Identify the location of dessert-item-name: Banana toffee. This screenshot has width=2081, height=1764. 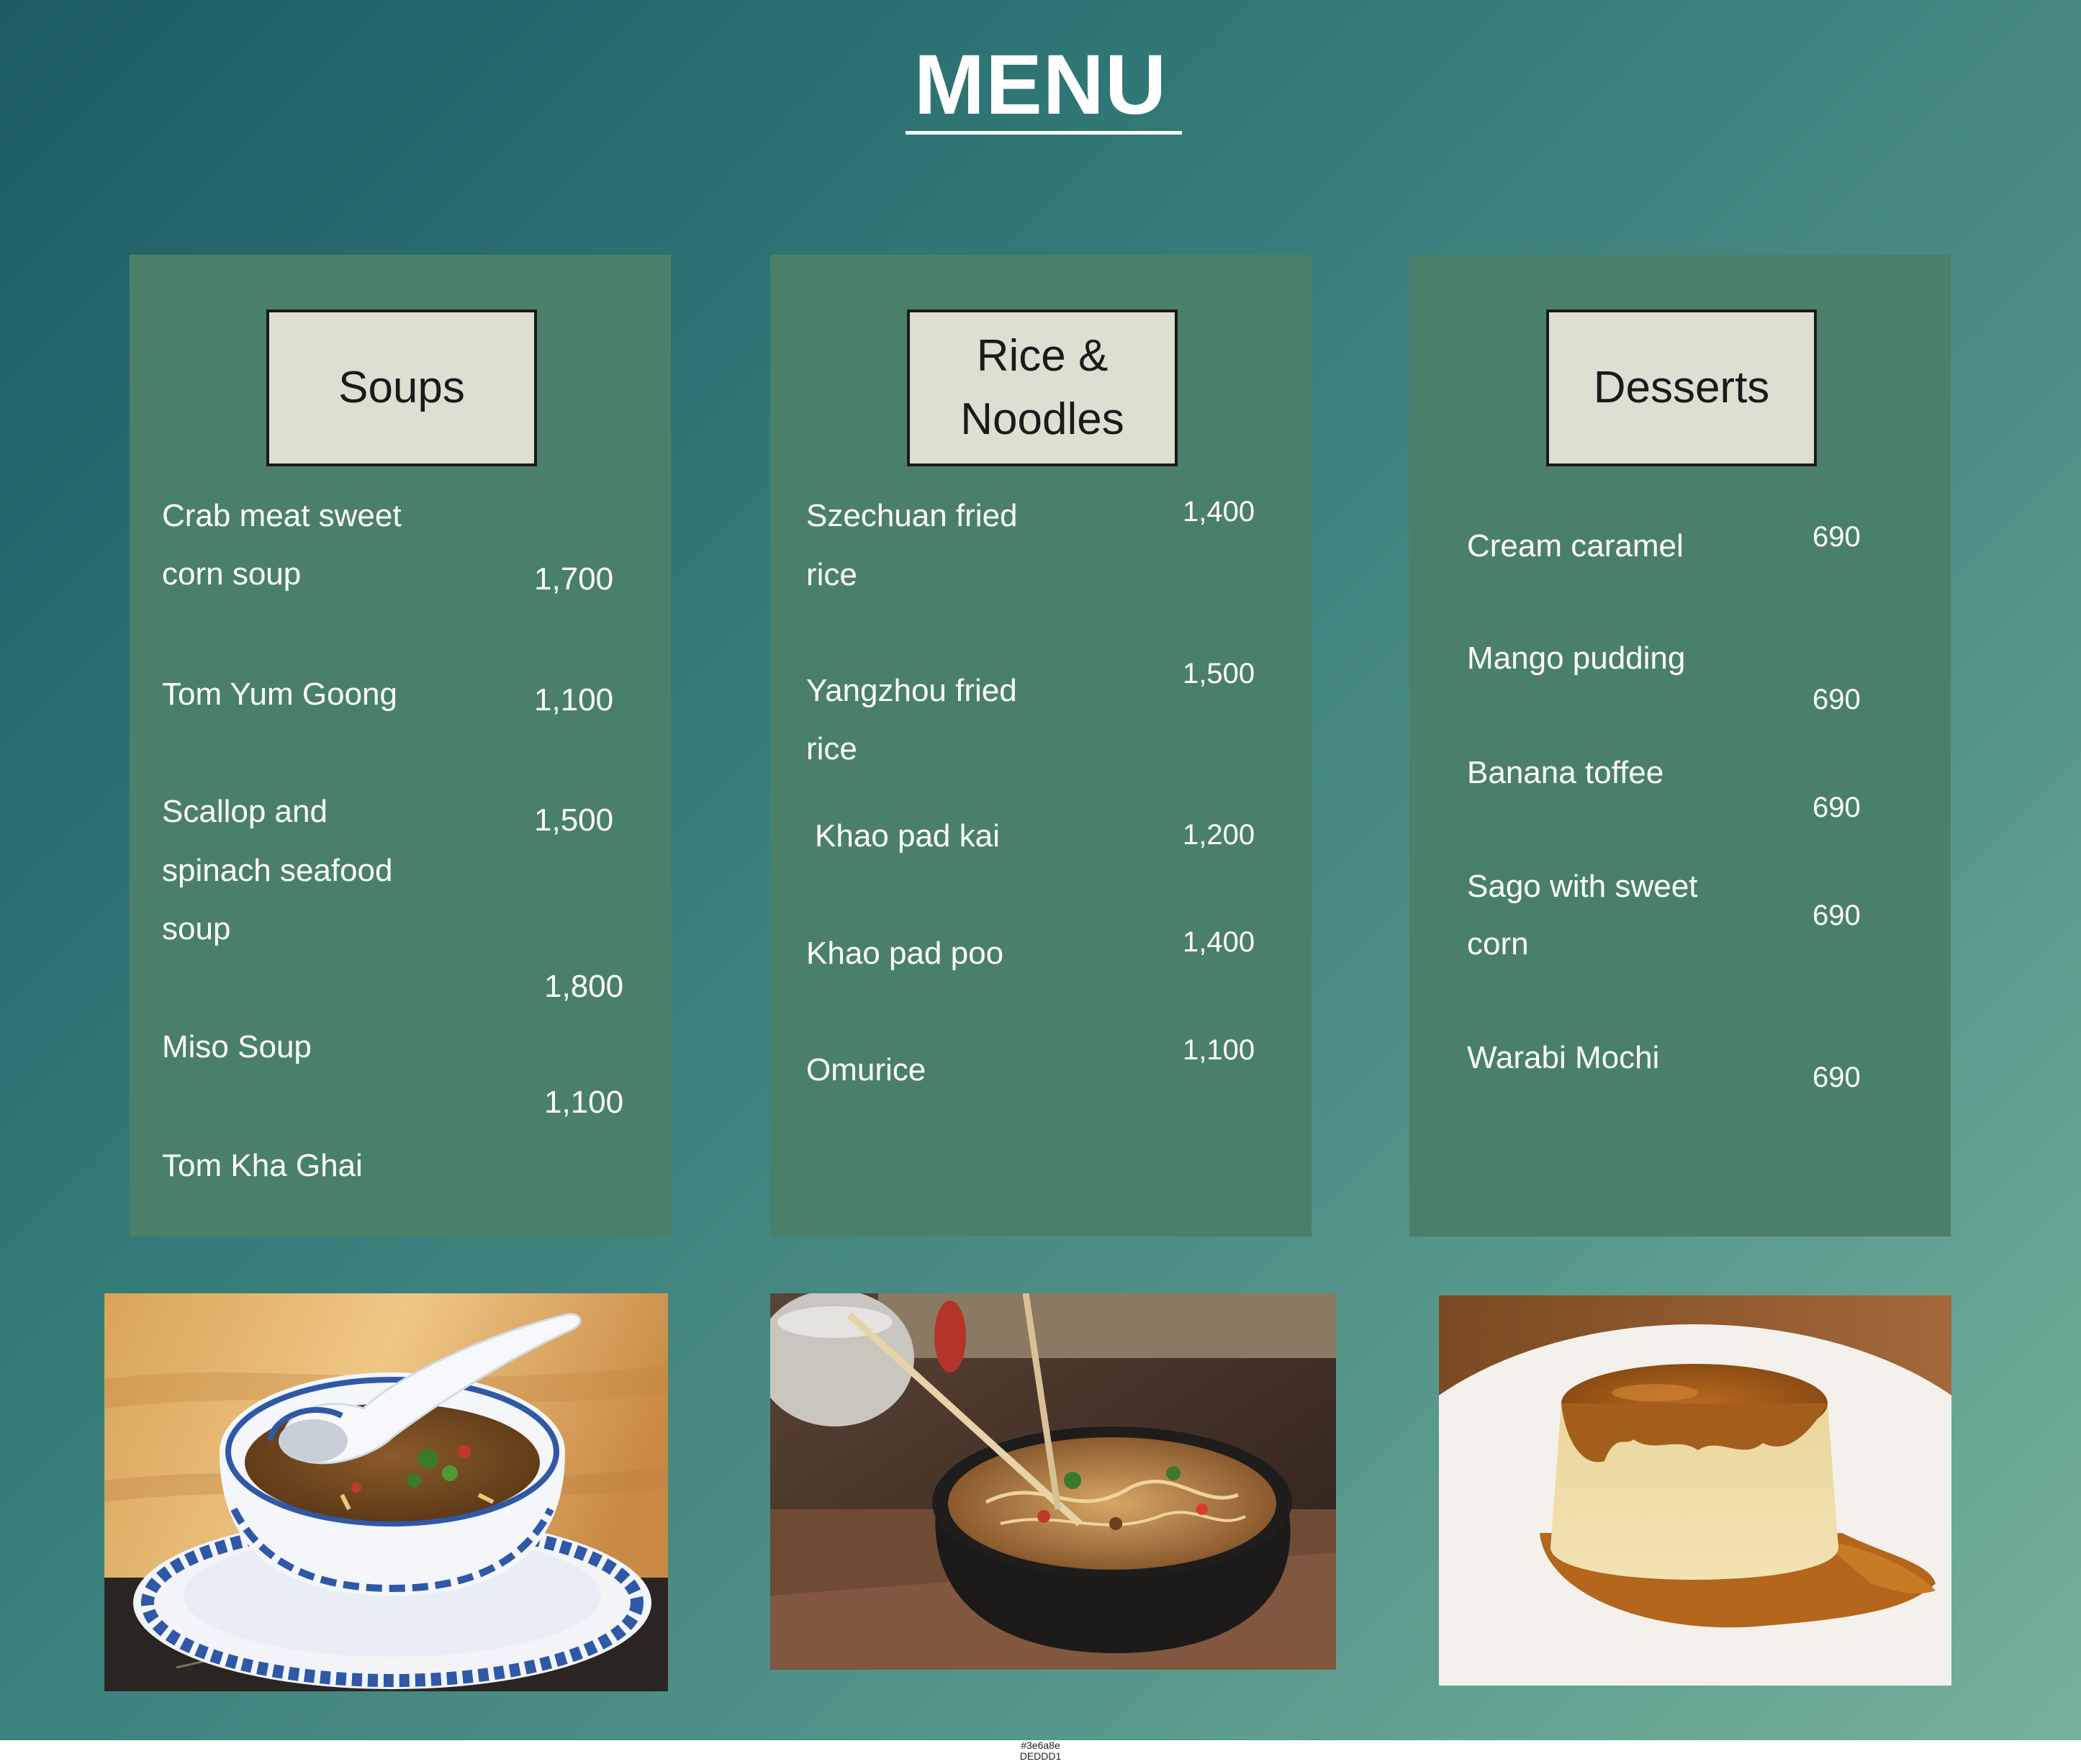
(1565, 772).